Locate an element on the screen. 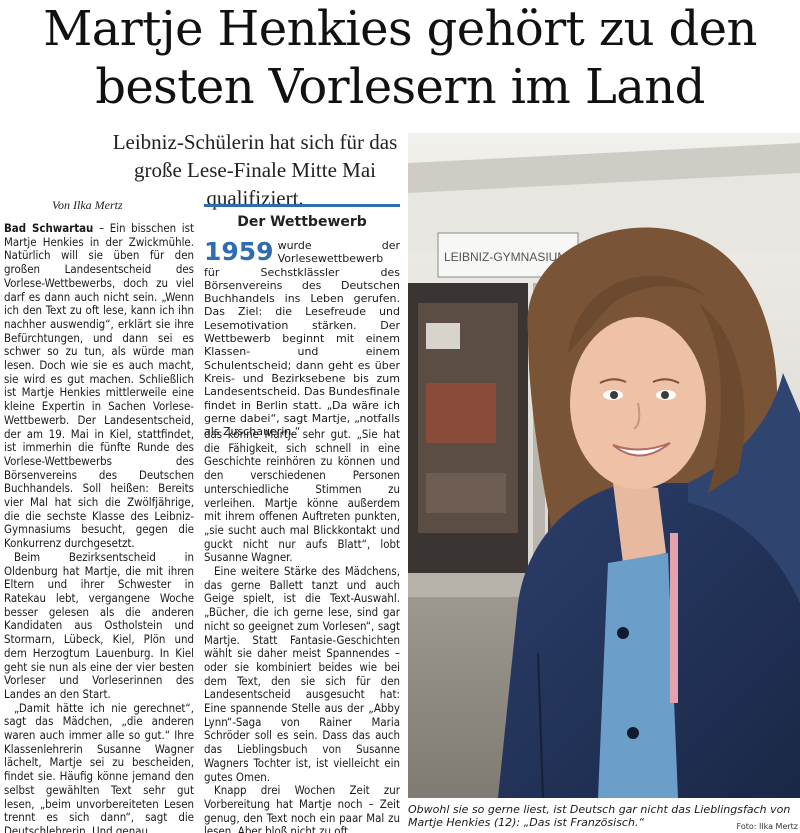  headline-line-2: besten Vorlesern im Land is located at coordinates (400, 87).